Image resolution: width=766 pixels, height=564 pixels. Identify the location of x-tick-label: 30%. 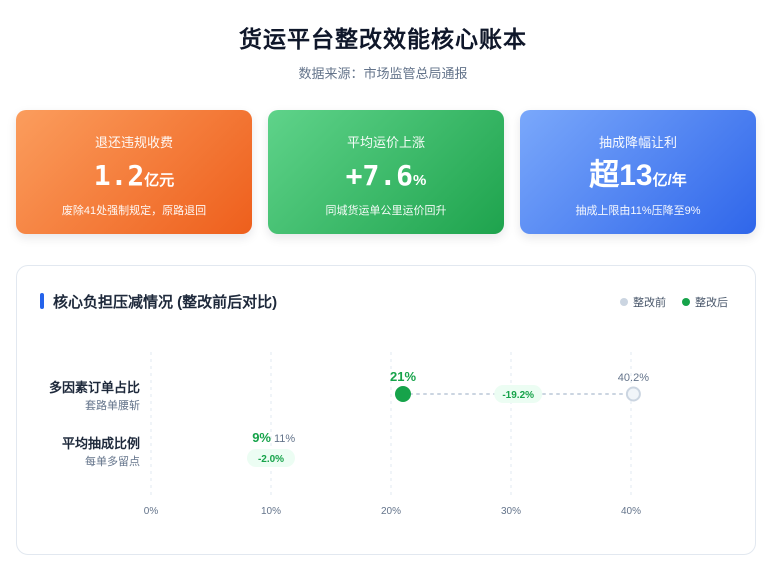
(511, 511).